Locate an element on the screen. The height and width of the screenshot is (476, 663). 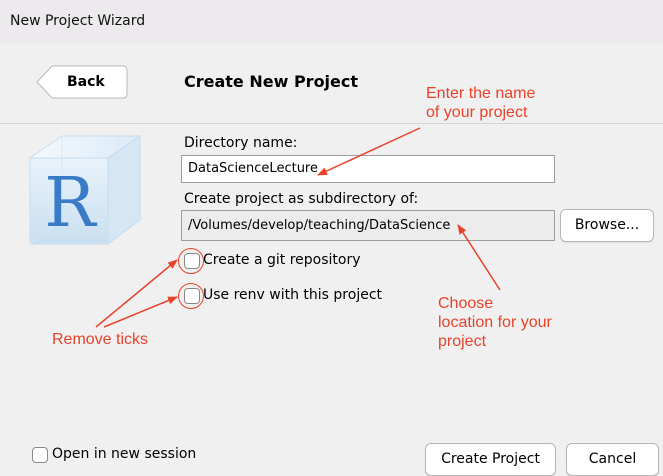
create-project-button: Create Project is located at coordinates (490, 459).